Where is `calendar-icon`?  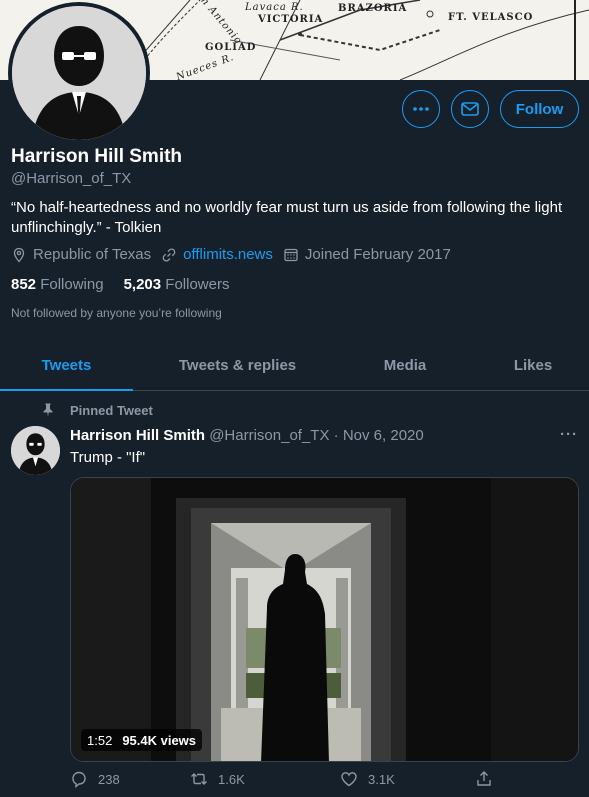
calendar-icon is located at coordinates (291, 254).